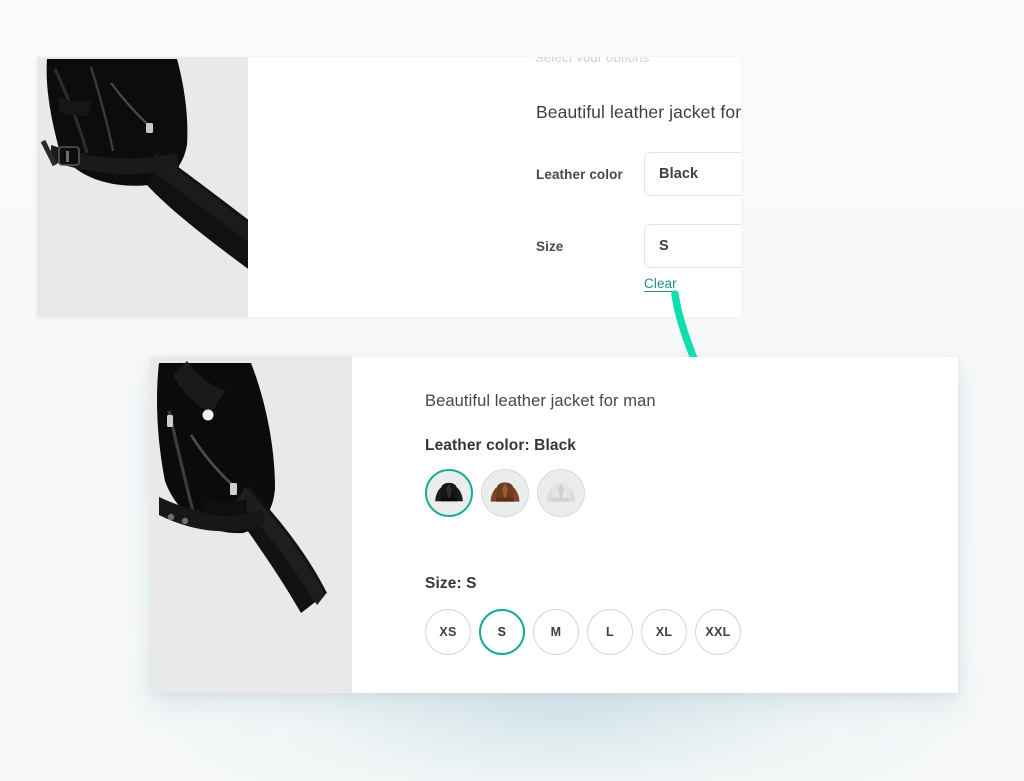 The height and width of the screenshot is (781, 1024). I want to click on product-title-bottom: Beautiful leather jacket for man, so click(540, 401).